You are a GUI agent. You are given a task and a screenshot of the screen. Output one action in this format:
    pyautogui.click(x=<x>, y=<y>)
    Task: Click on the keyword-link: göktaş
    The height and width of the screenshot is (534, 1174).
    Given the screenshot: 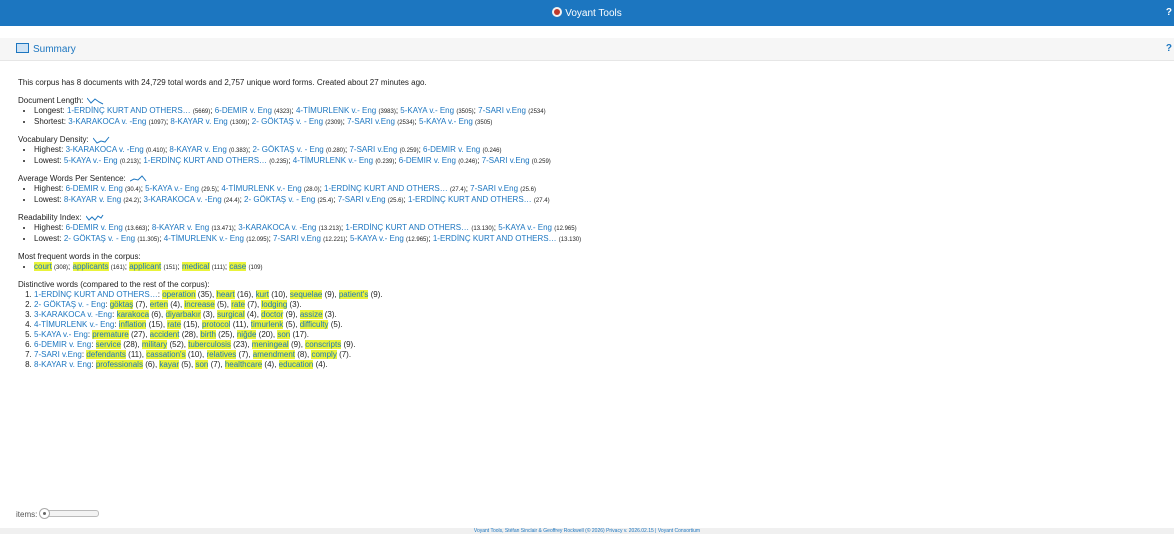 What is the action you would take?
    pyautogui.click(x=121, y=304)
    